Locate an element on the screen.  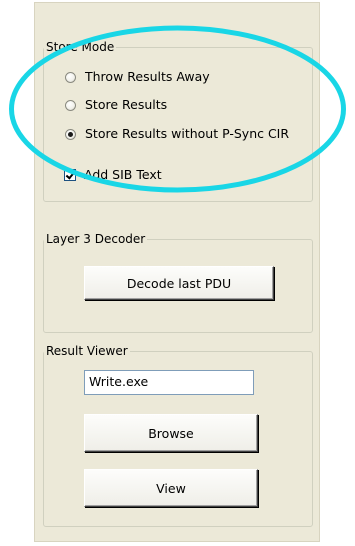
radio-throw-results-away: Throw Results Away is located at coordinates (137, 77).